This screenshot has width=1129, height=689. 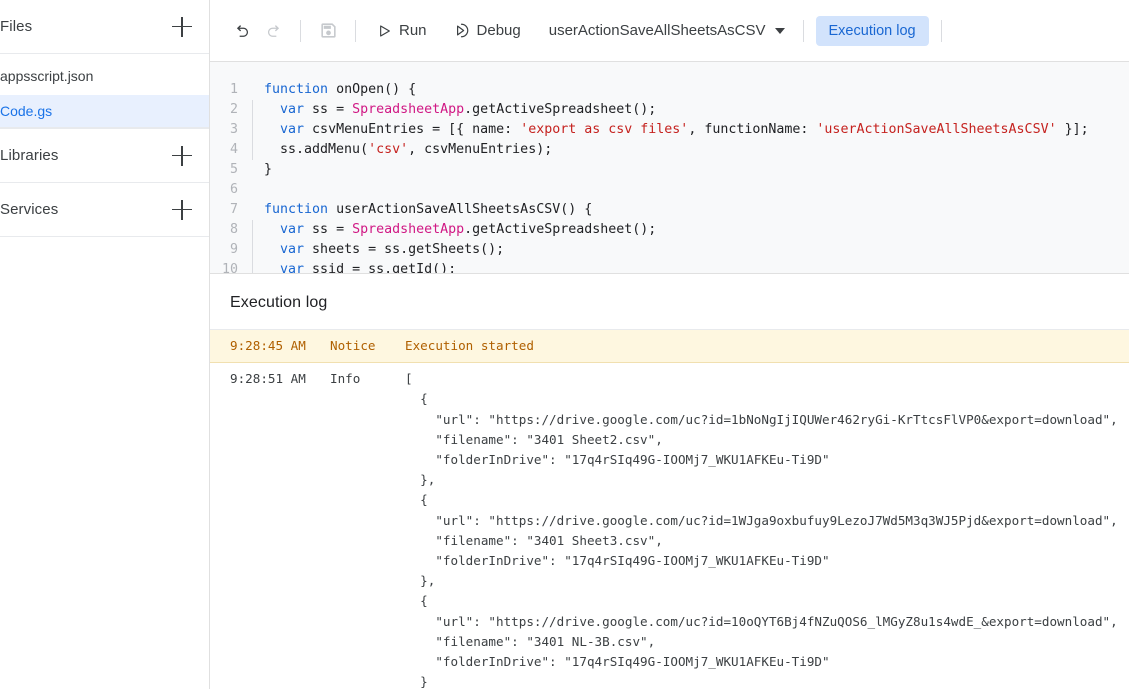 What do you see at coordinates (233, 129) in the screenshot?
I see `line-number: 3` at bounding box center [233, 129].